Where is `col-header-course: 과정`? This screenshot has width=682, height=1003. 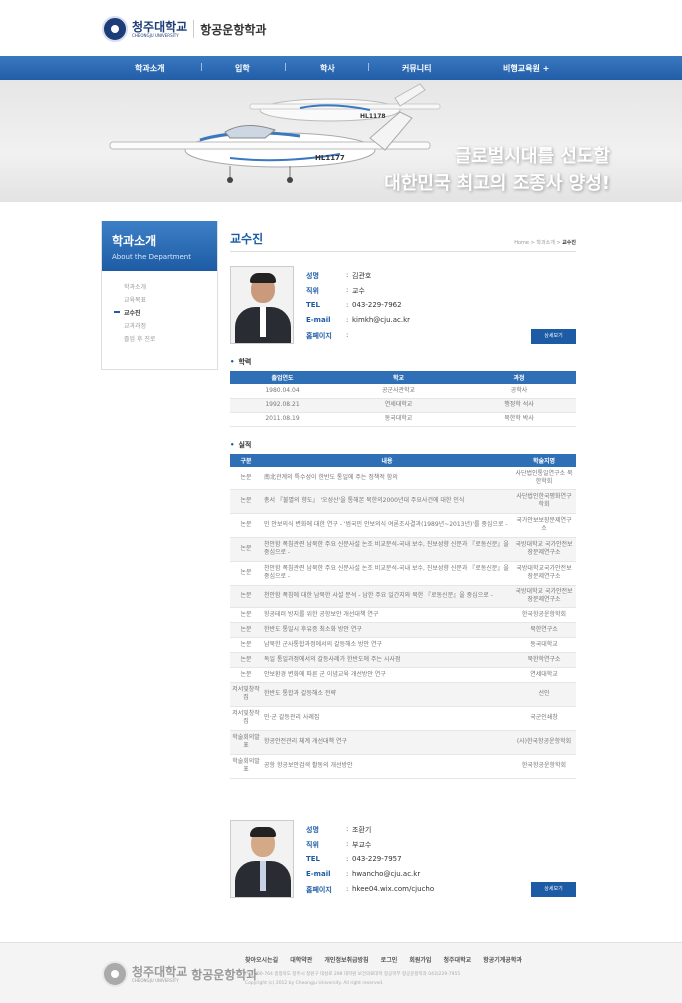
col-header-course: 과정 is located at coordinates (519, 377).